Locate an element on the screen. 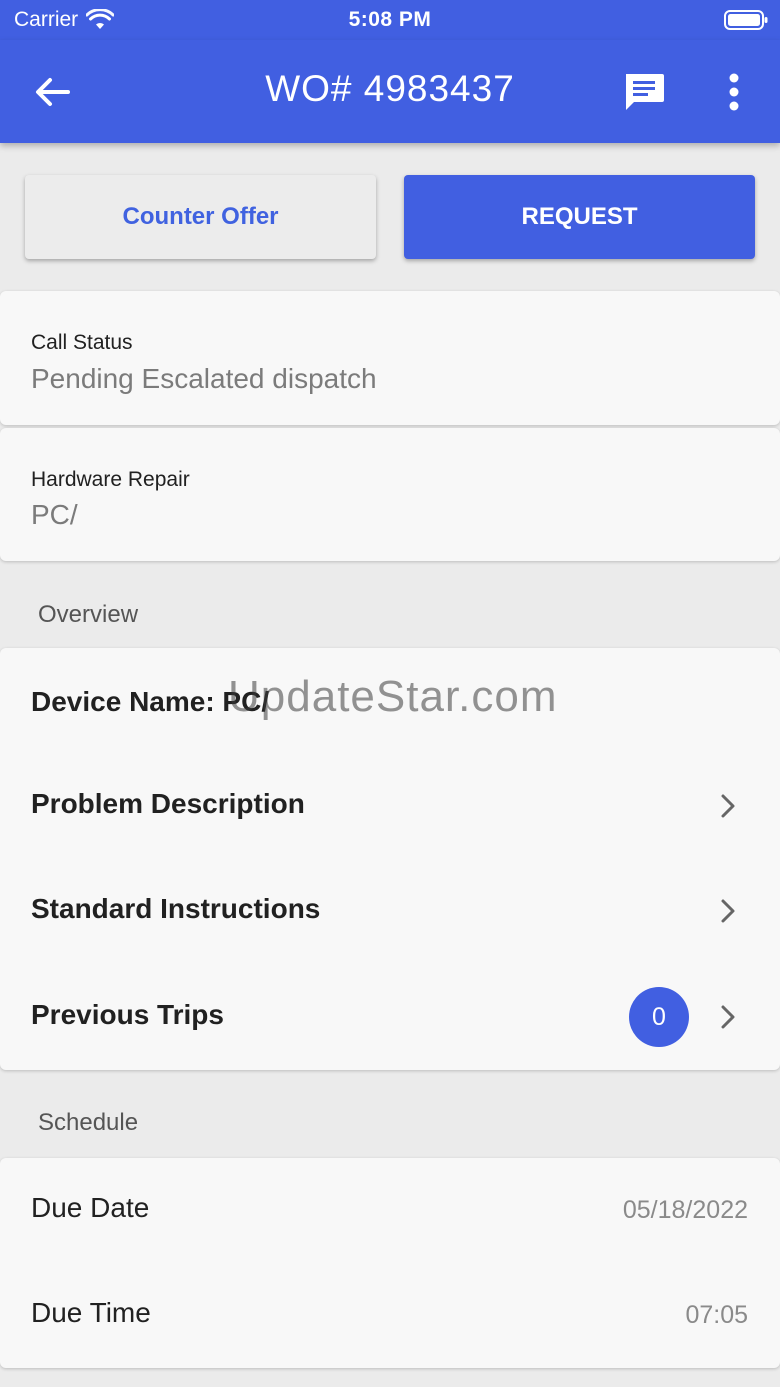  previous-trips-count-badge: 0 is located at coordinates (659, 1017).